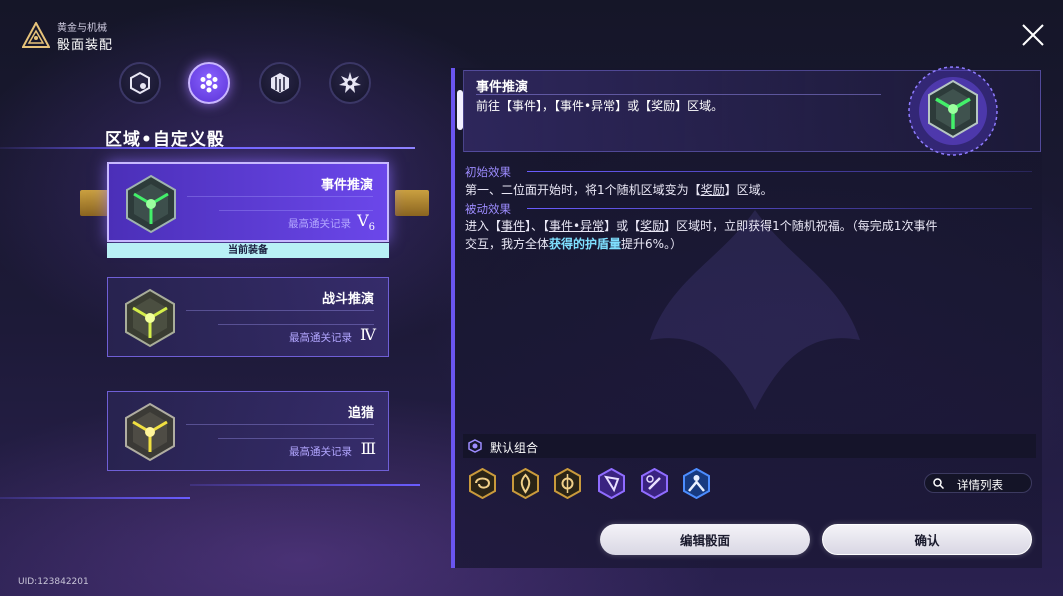  What do you see at coordinates (488, 172) in the screenshot?
I see `initial-effect-label: 初始效果` at bounding box center [488, 172].